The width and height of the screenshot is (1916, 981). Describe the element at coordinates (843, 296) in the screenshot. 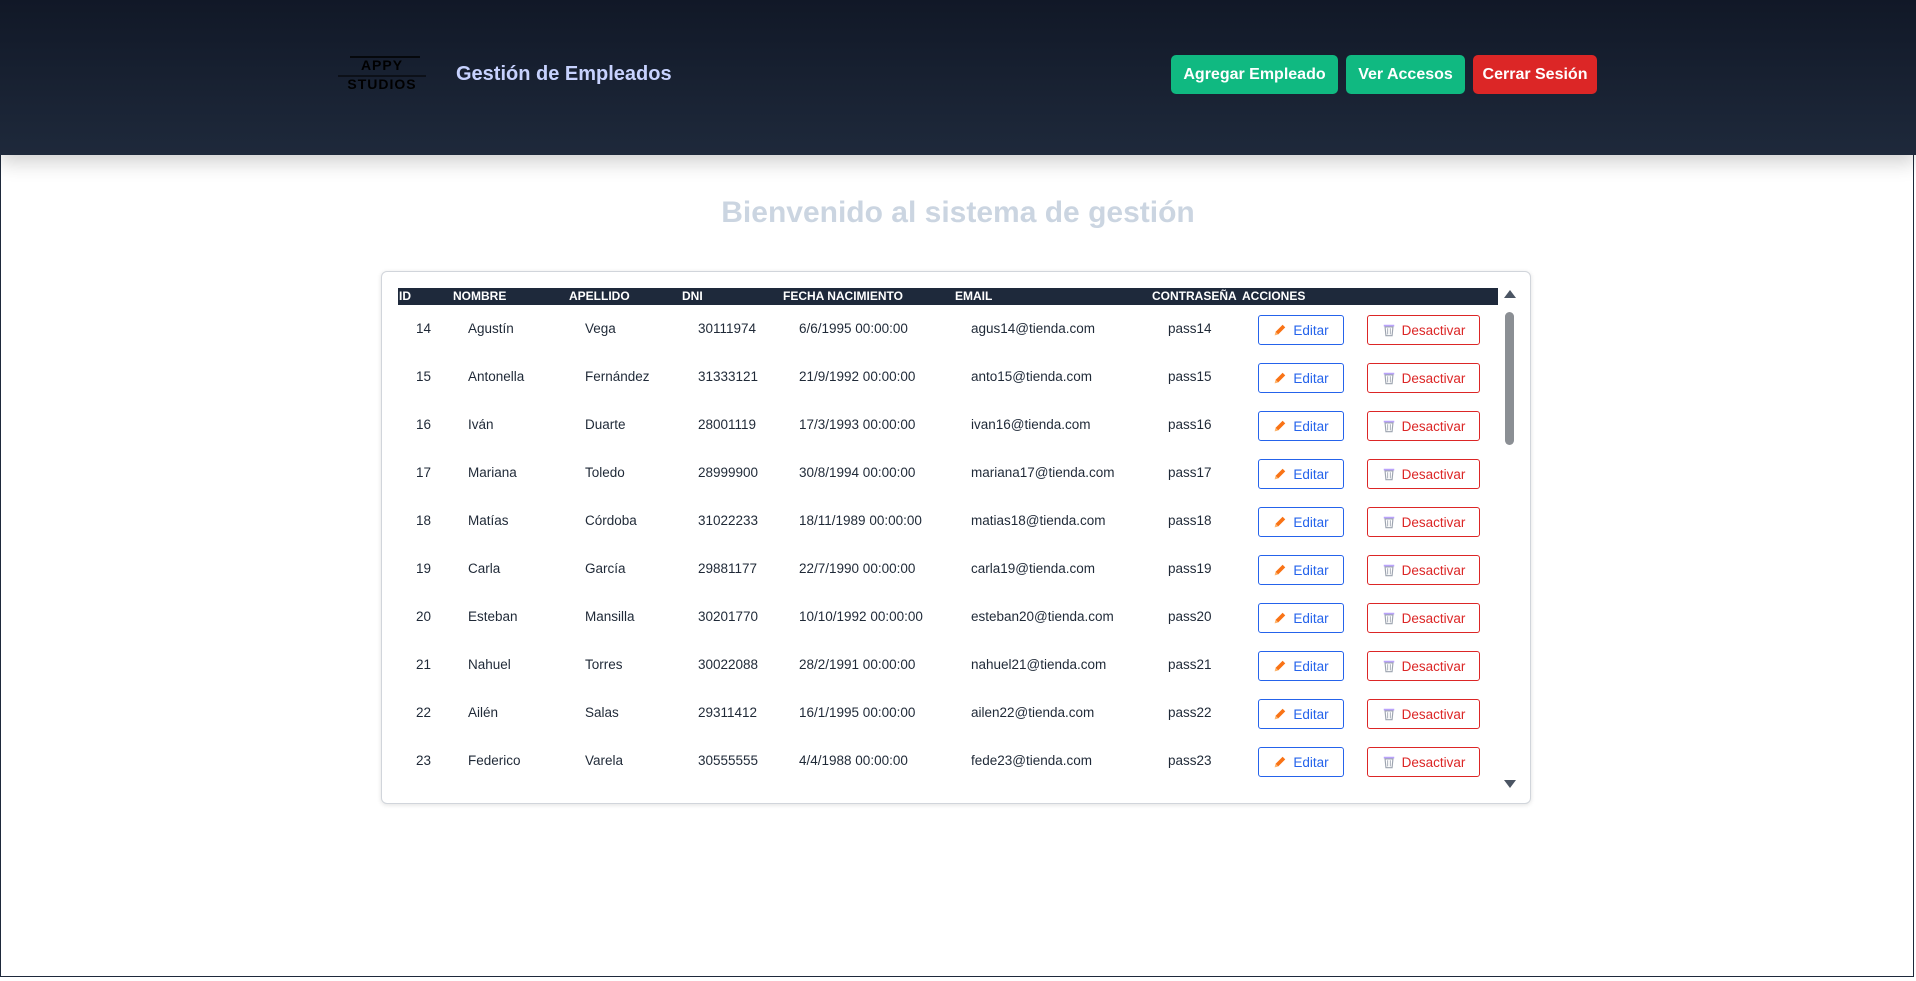

I see `column-header-fecha-nacimiento: FECHA NACIMIENTO` at that location.